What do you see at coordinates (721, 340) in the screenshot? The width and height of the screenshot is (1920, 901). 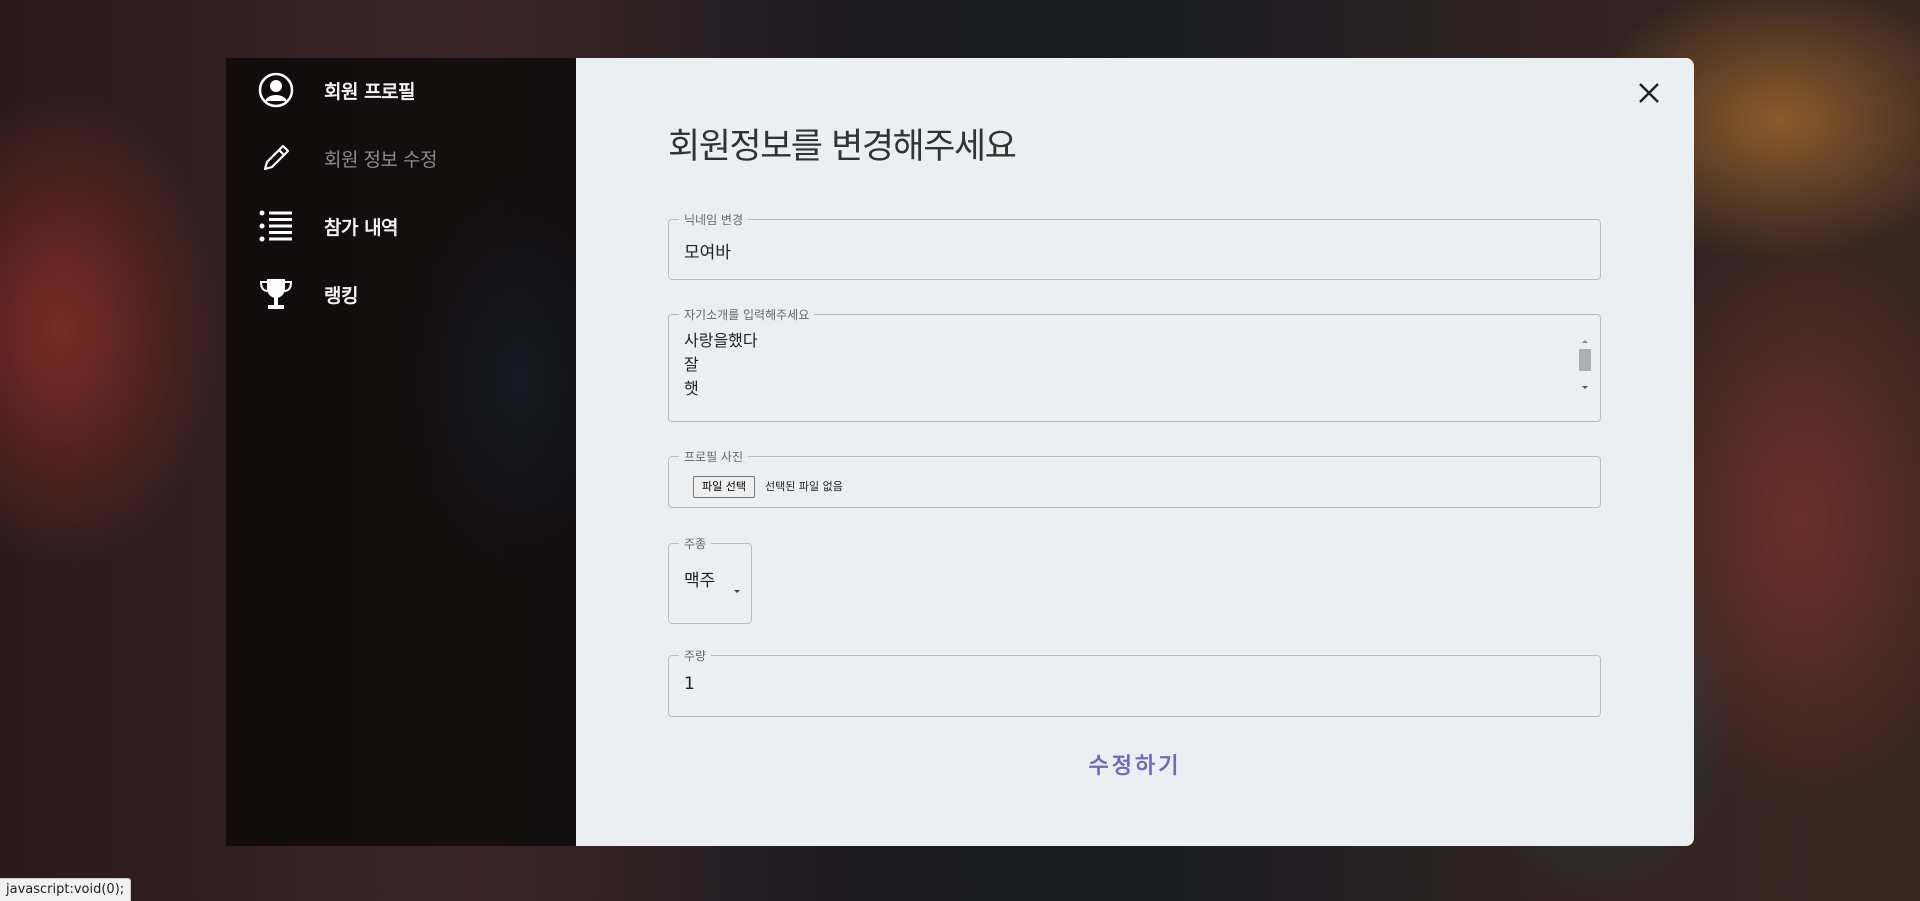 I see `intro-line: 사랑을했다` at bounding box center [721, 340].